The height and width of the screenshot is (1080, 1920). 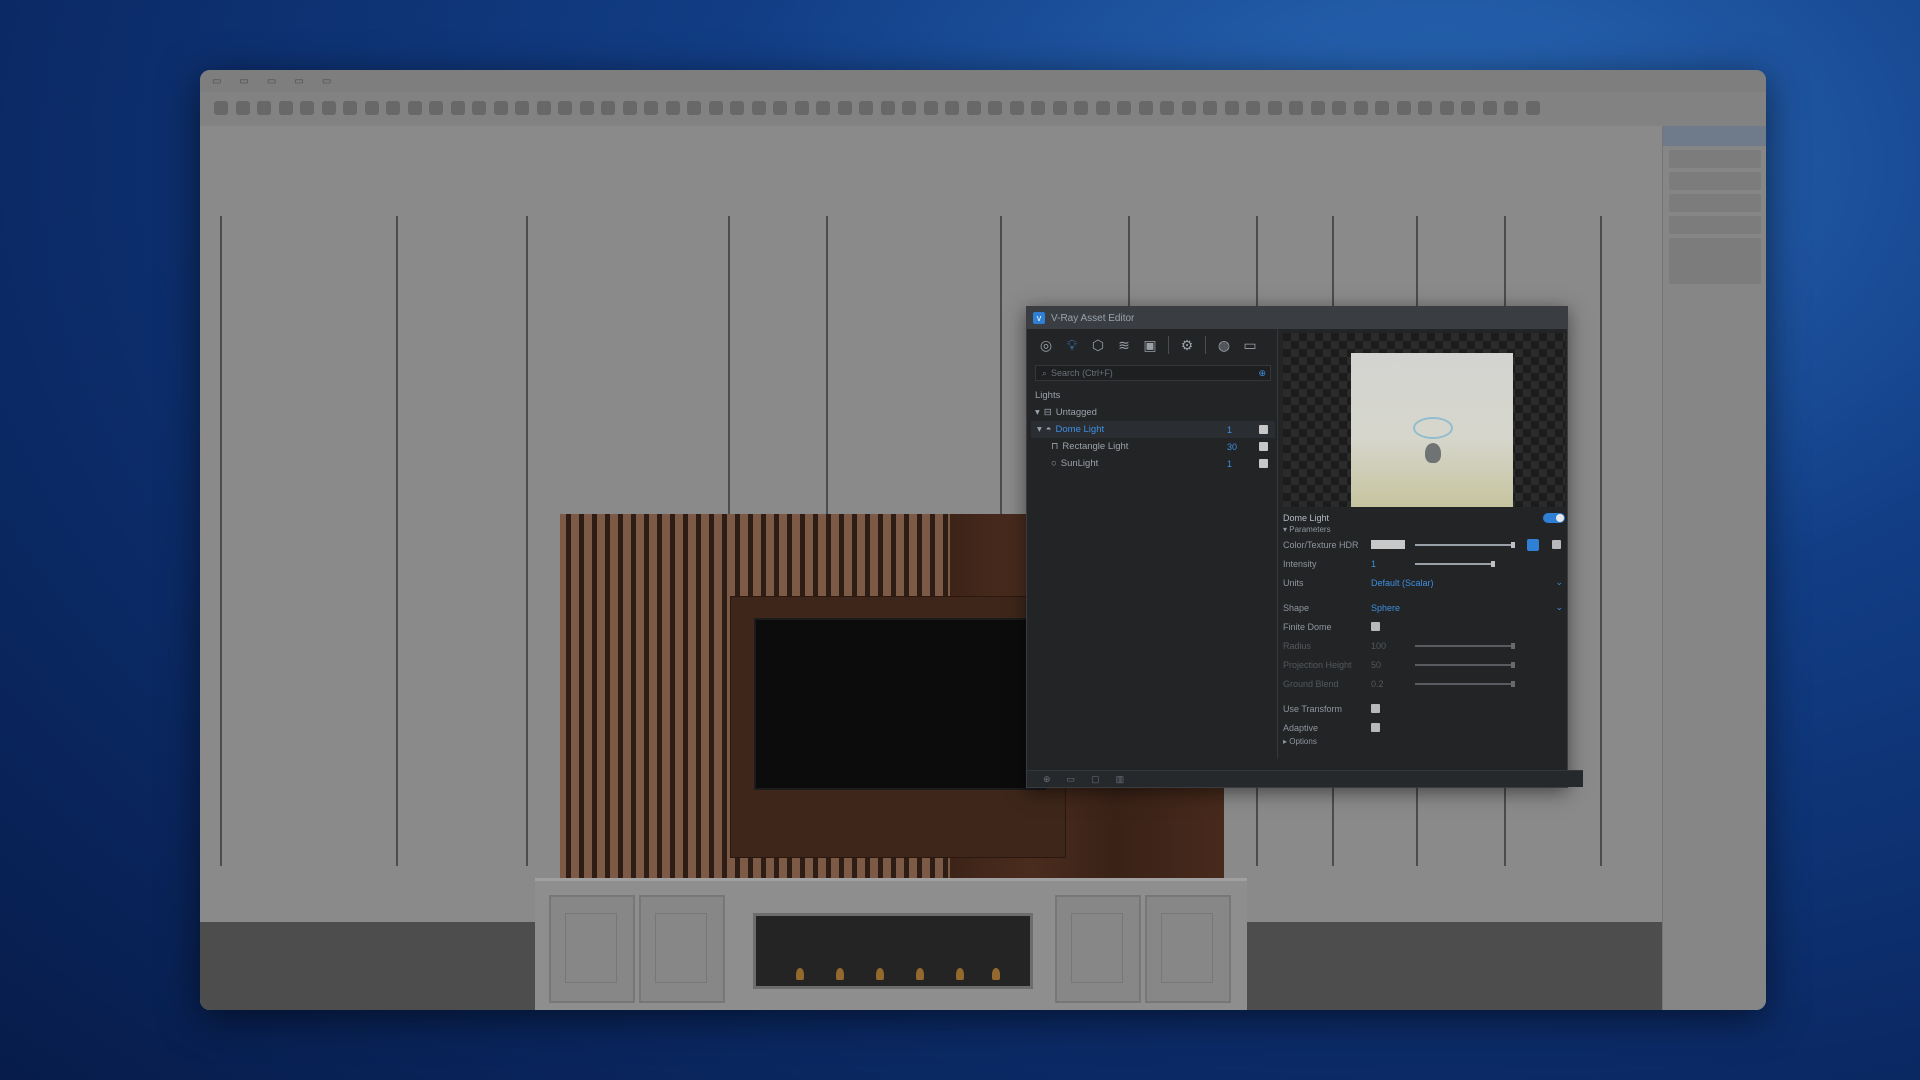 I want to click on parameters-section: ▾ Parameters, so click(x=1424, y=530).